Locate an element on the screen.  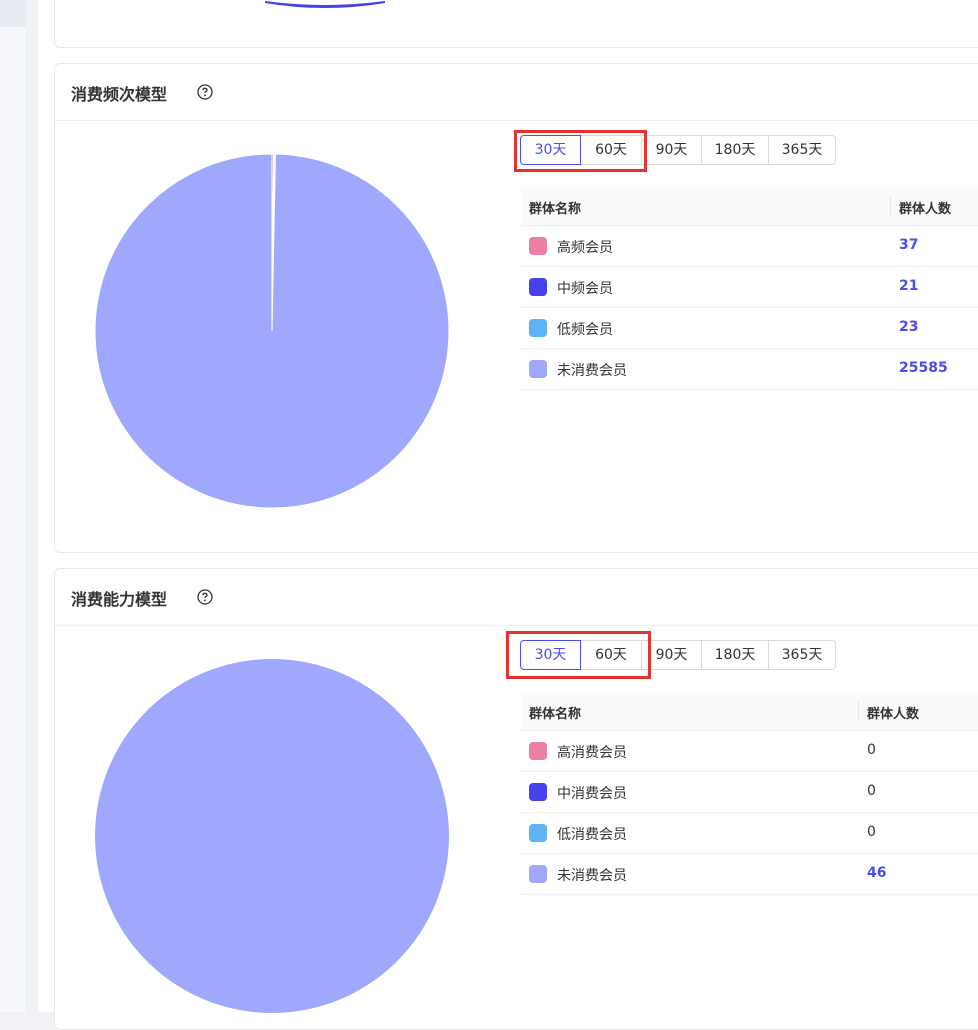
card-title: 消费能力模型 is located at coordinates (119, 599).